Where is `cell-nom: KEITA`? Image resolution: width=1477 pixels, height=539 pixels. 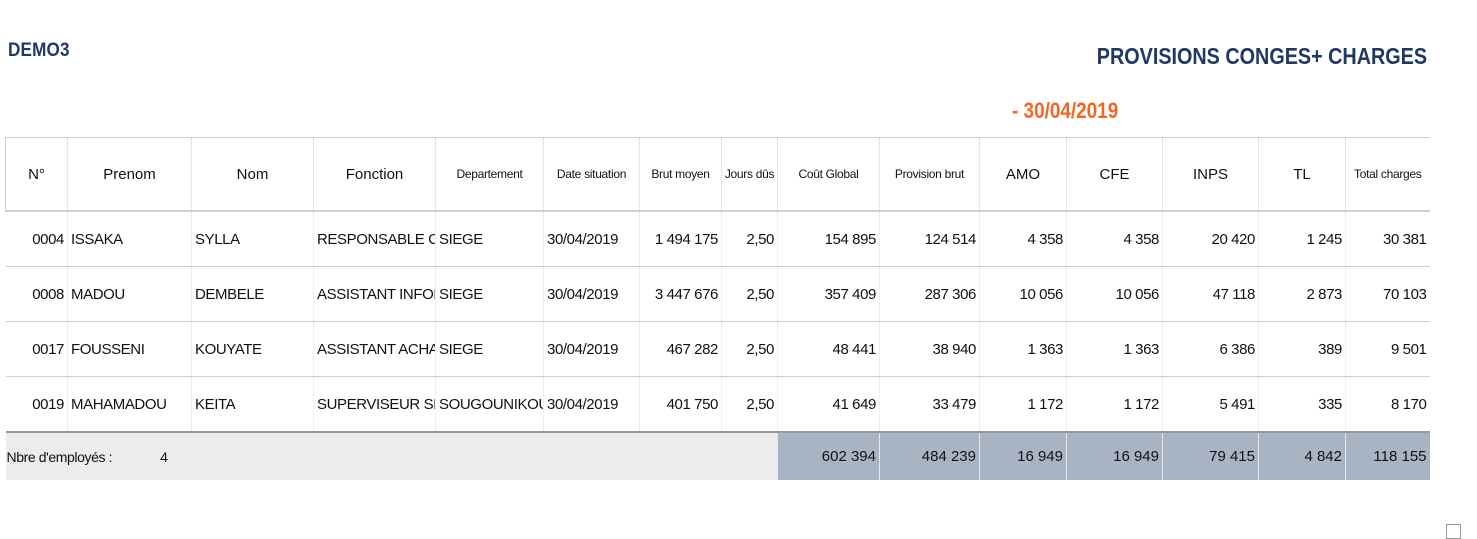
cell-nom: KEITA is located at coordinates (252, 404).